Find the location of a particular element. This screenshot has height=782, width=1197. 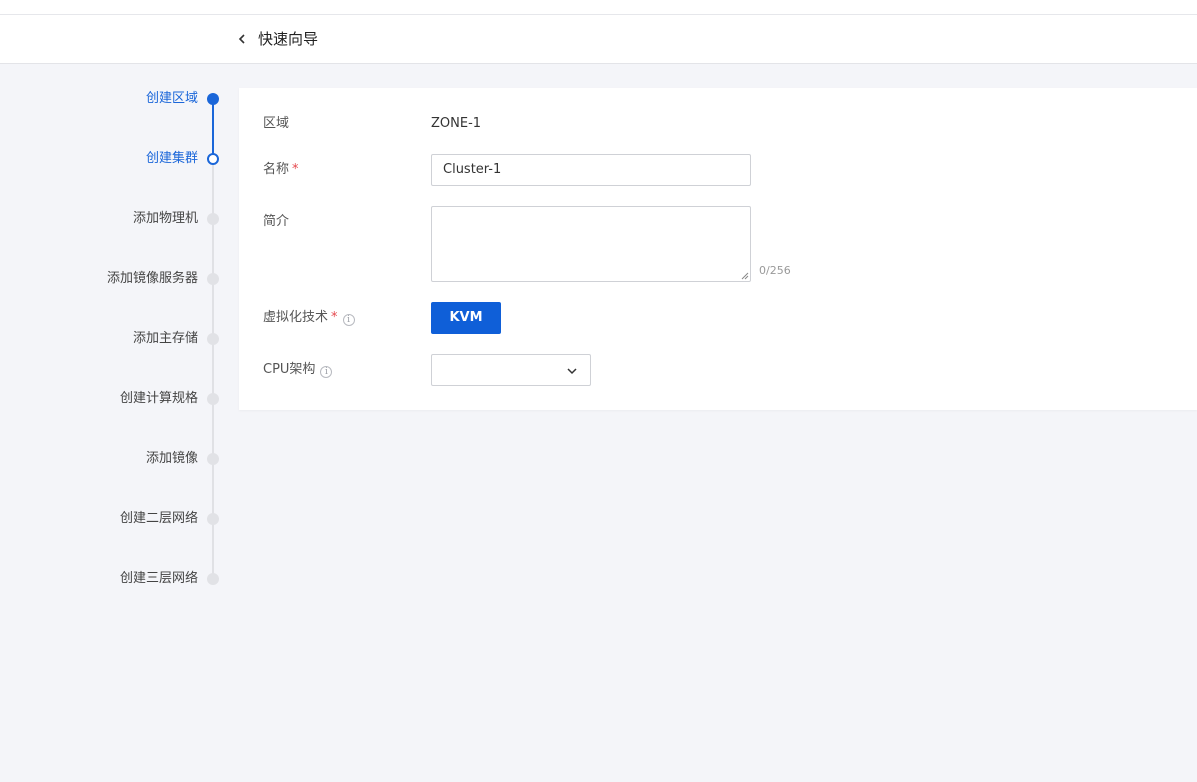

zone-label: 区域 is located at coordinates (276, 123).